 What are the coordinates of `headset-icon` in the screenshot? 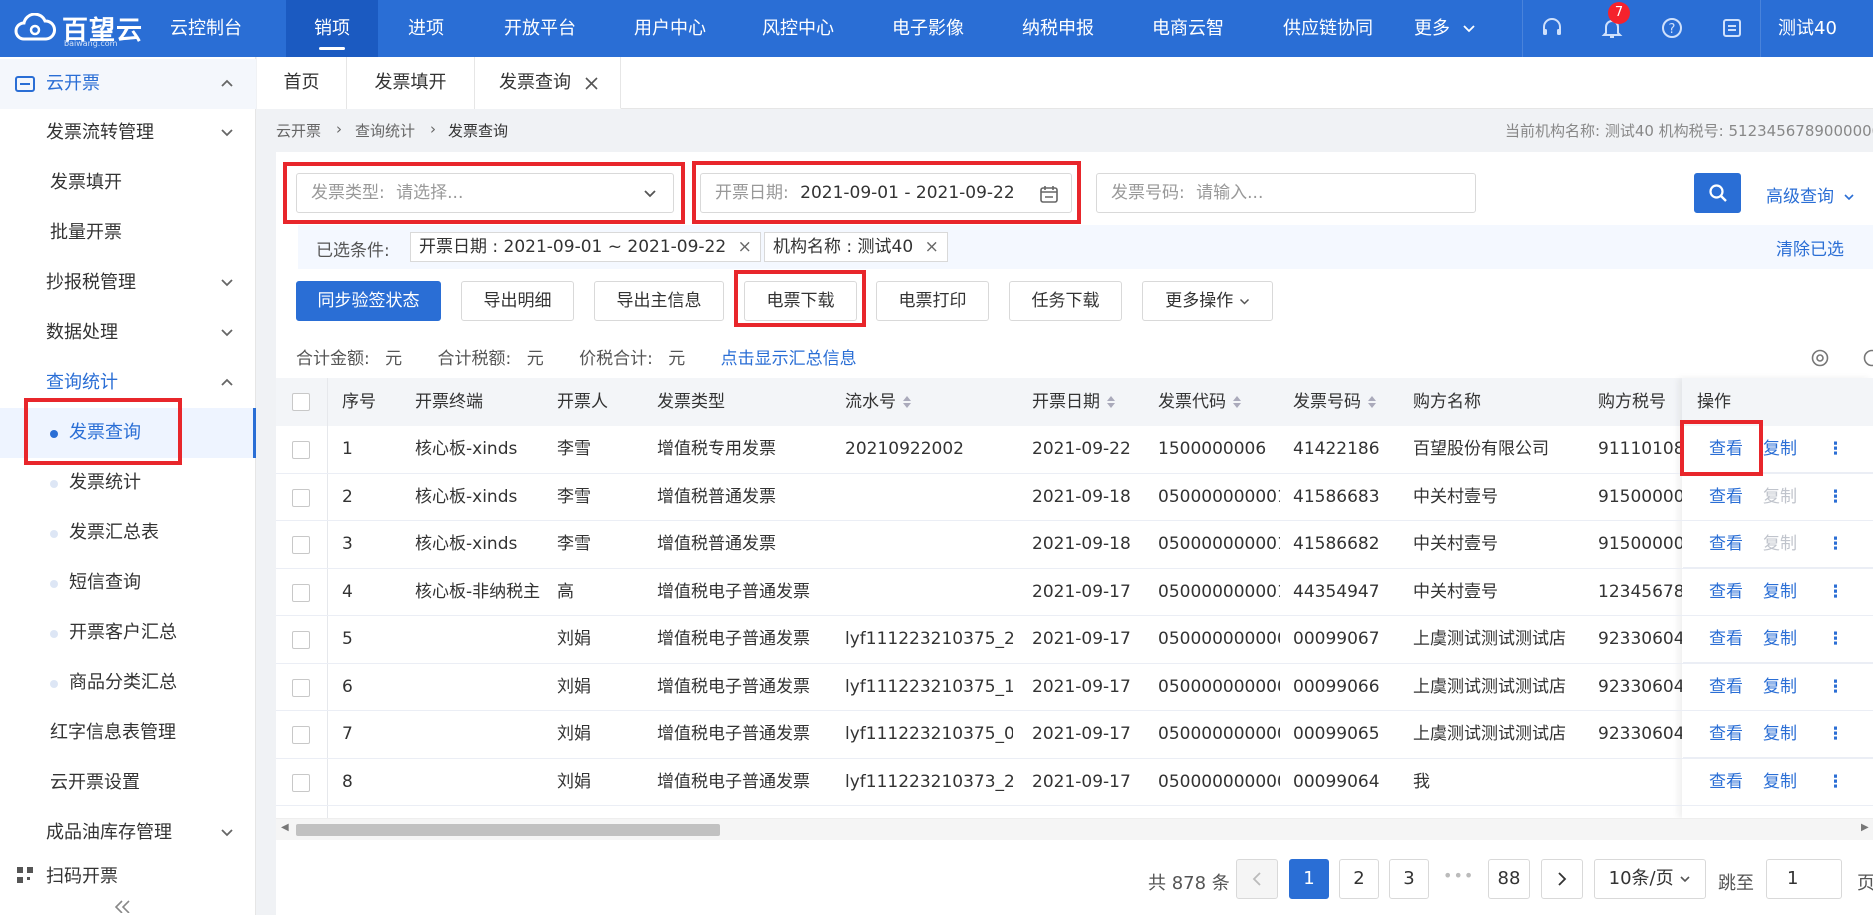 It's located at (1552, 28).